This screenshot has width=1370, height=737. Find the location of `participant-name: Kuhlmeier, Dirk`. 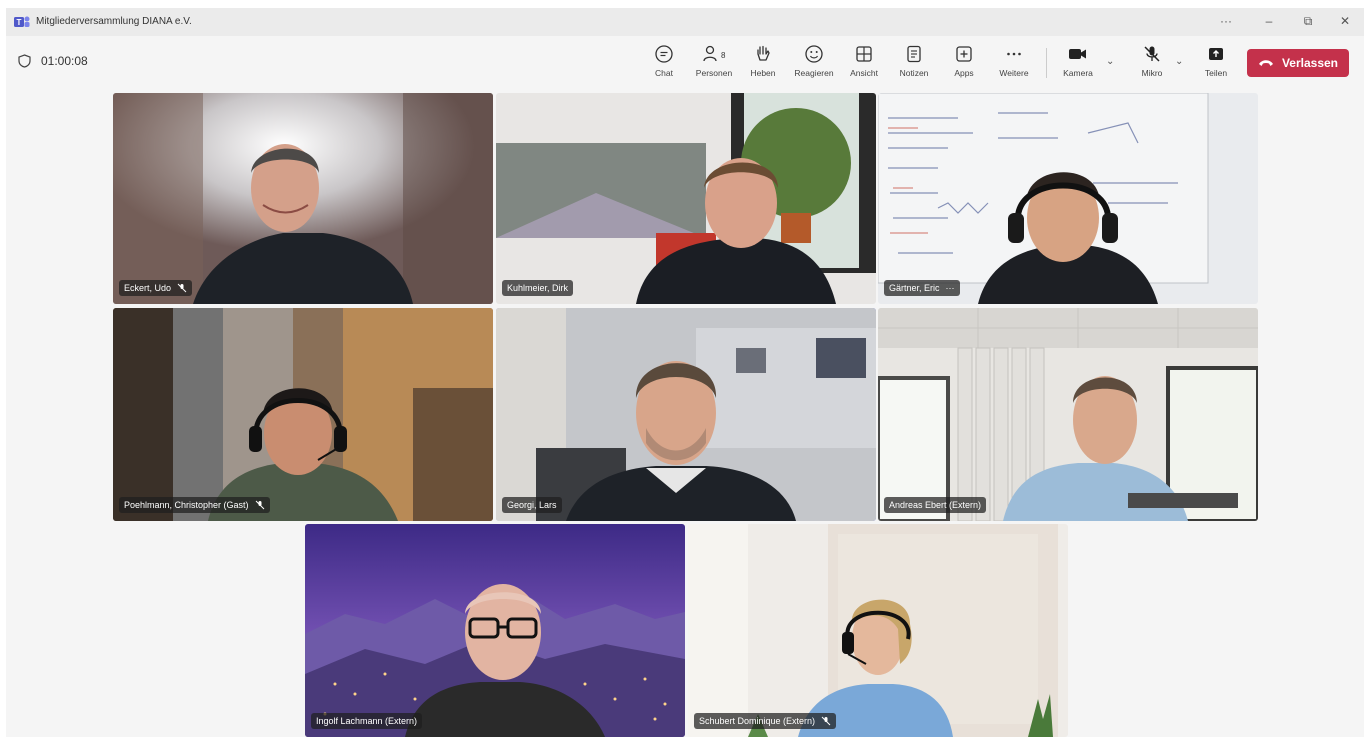

participant-name: Kuhlmeier, Dirk is located at coordinates (538, 288).